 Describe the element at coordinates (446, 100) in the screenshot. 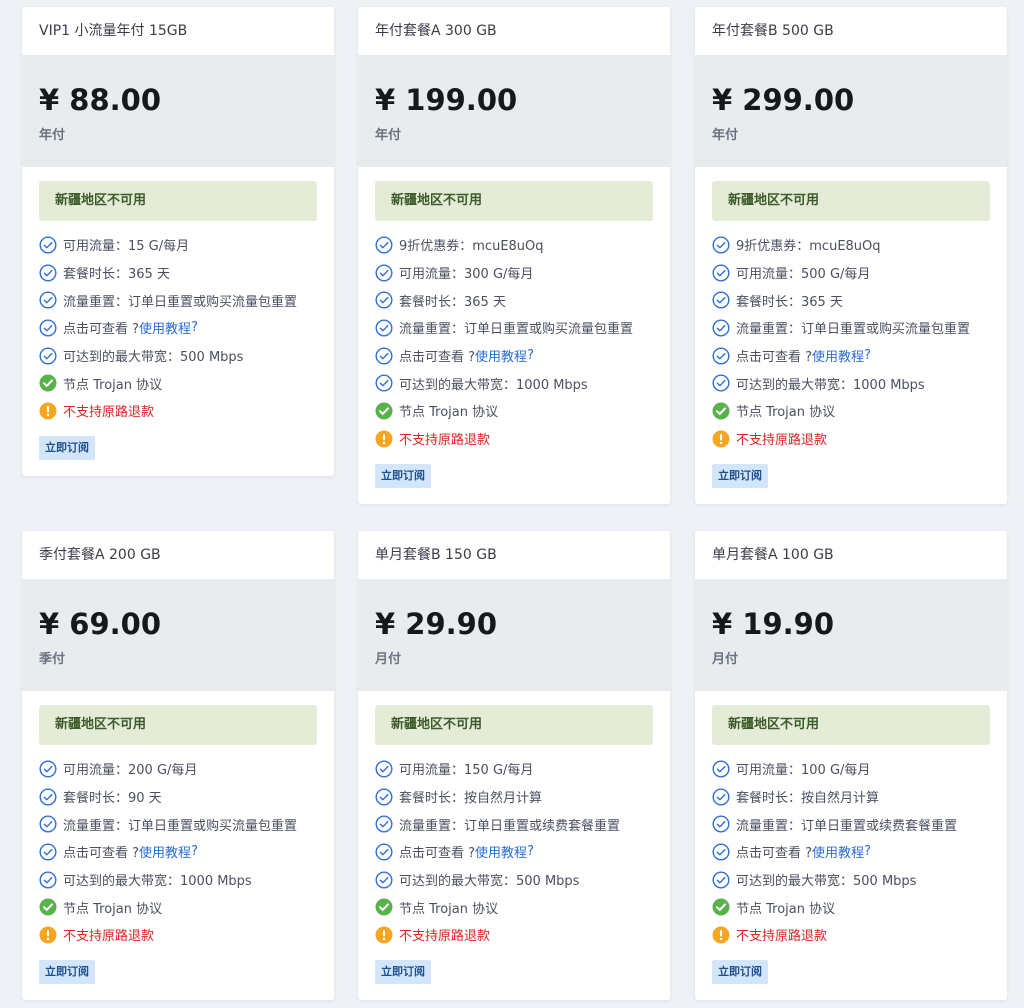

I see `plan-price: ¥ 199.00` at that location.